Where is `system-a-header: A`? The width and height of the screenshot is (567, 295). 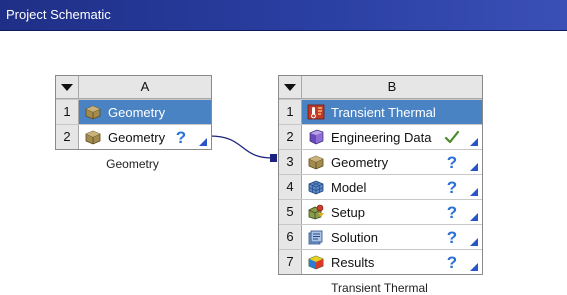
system-a-header: A is located at coordinates (133, 87).